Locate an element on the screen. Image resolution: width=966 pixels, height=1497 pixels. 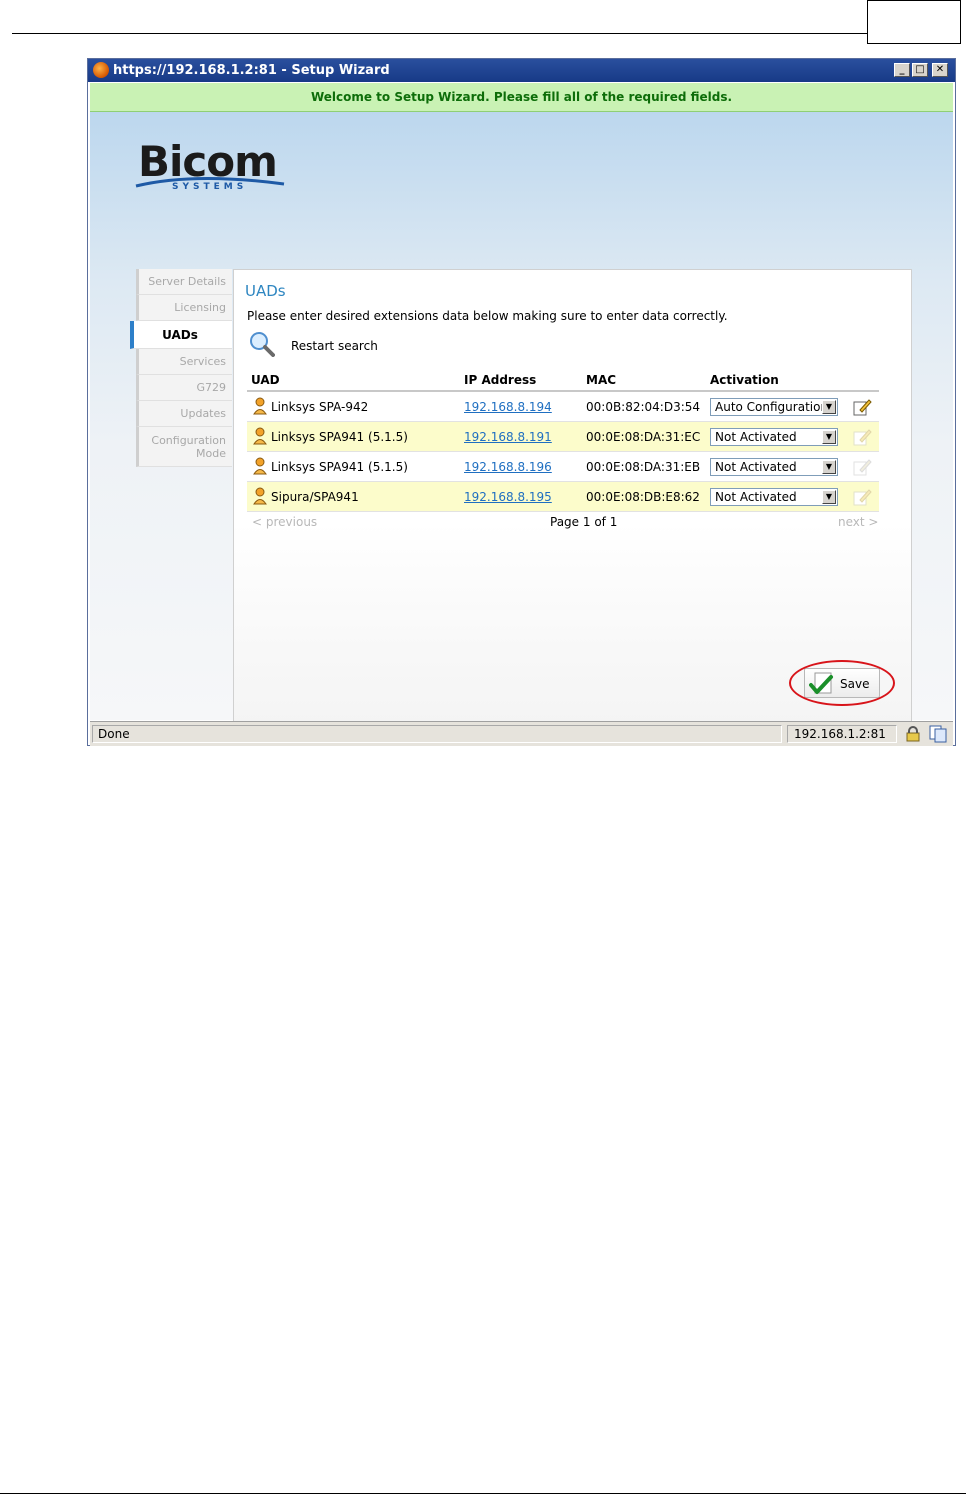
table-header-row: UAD IP Address MAC Activation is located at coordinates (563, 381).